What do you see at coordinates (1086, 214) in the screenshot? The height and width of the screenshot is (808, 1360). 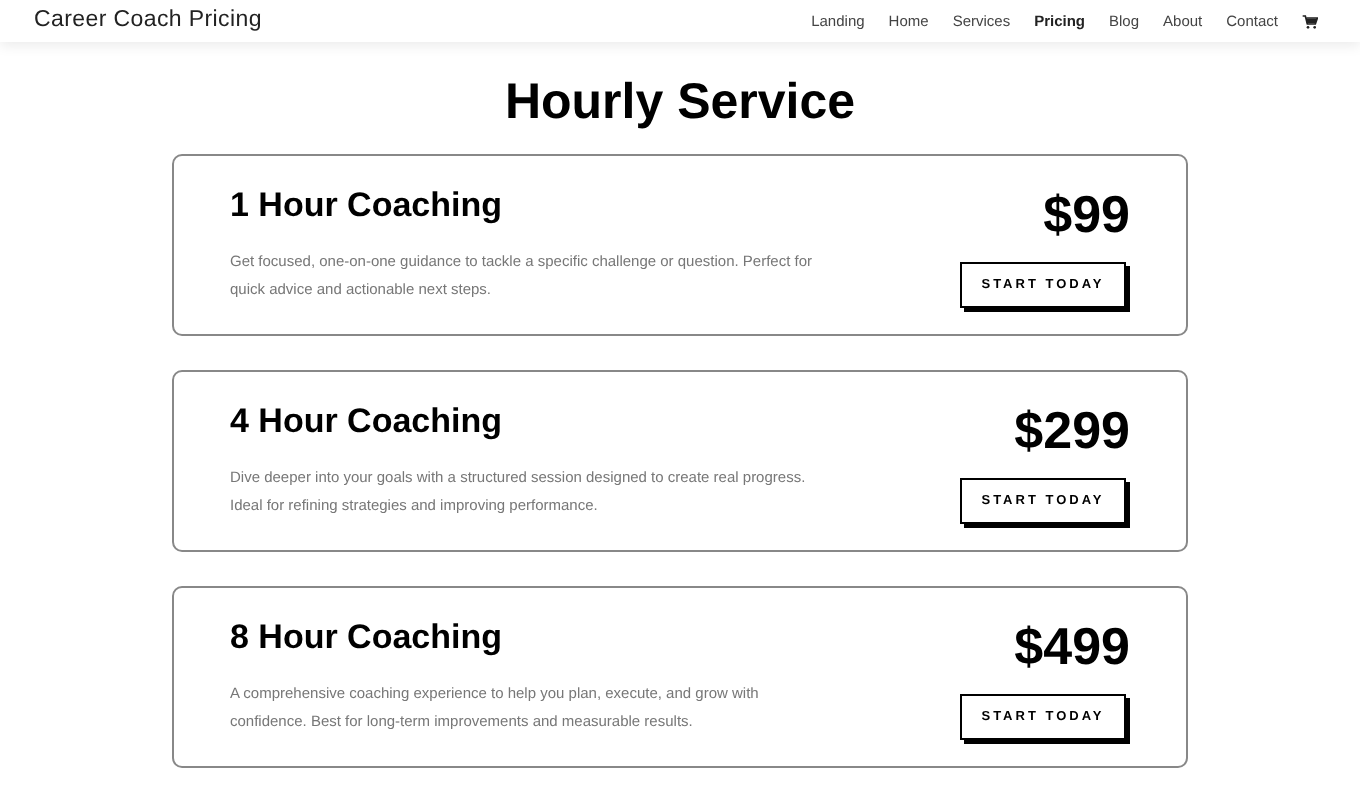 I see `plan-price: $99` at bounding box center [1086, 214].